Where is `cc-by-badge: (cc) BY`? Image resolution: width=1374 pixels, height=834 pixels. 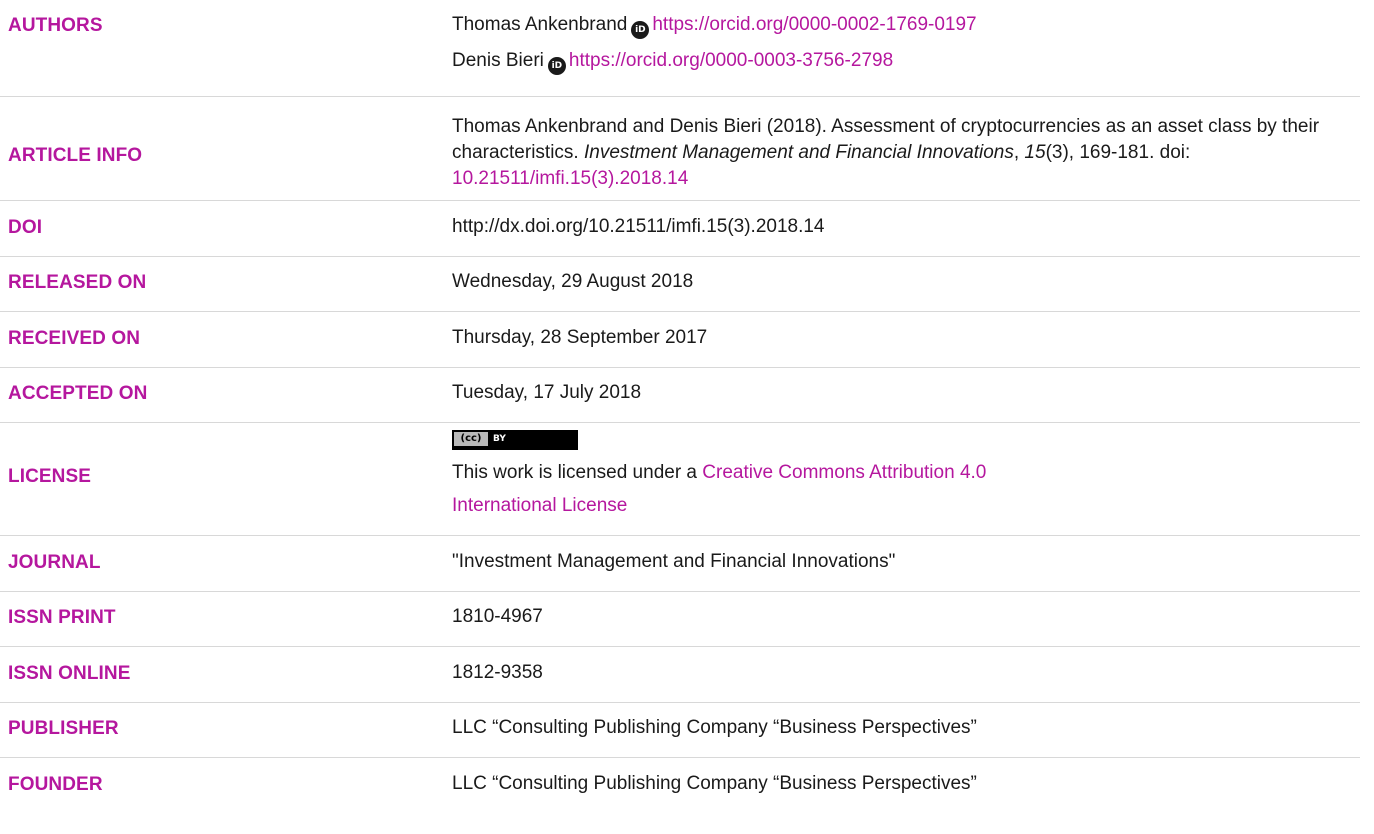 cc-by-badge: (cc) BY is located at coordinates (515, 442).